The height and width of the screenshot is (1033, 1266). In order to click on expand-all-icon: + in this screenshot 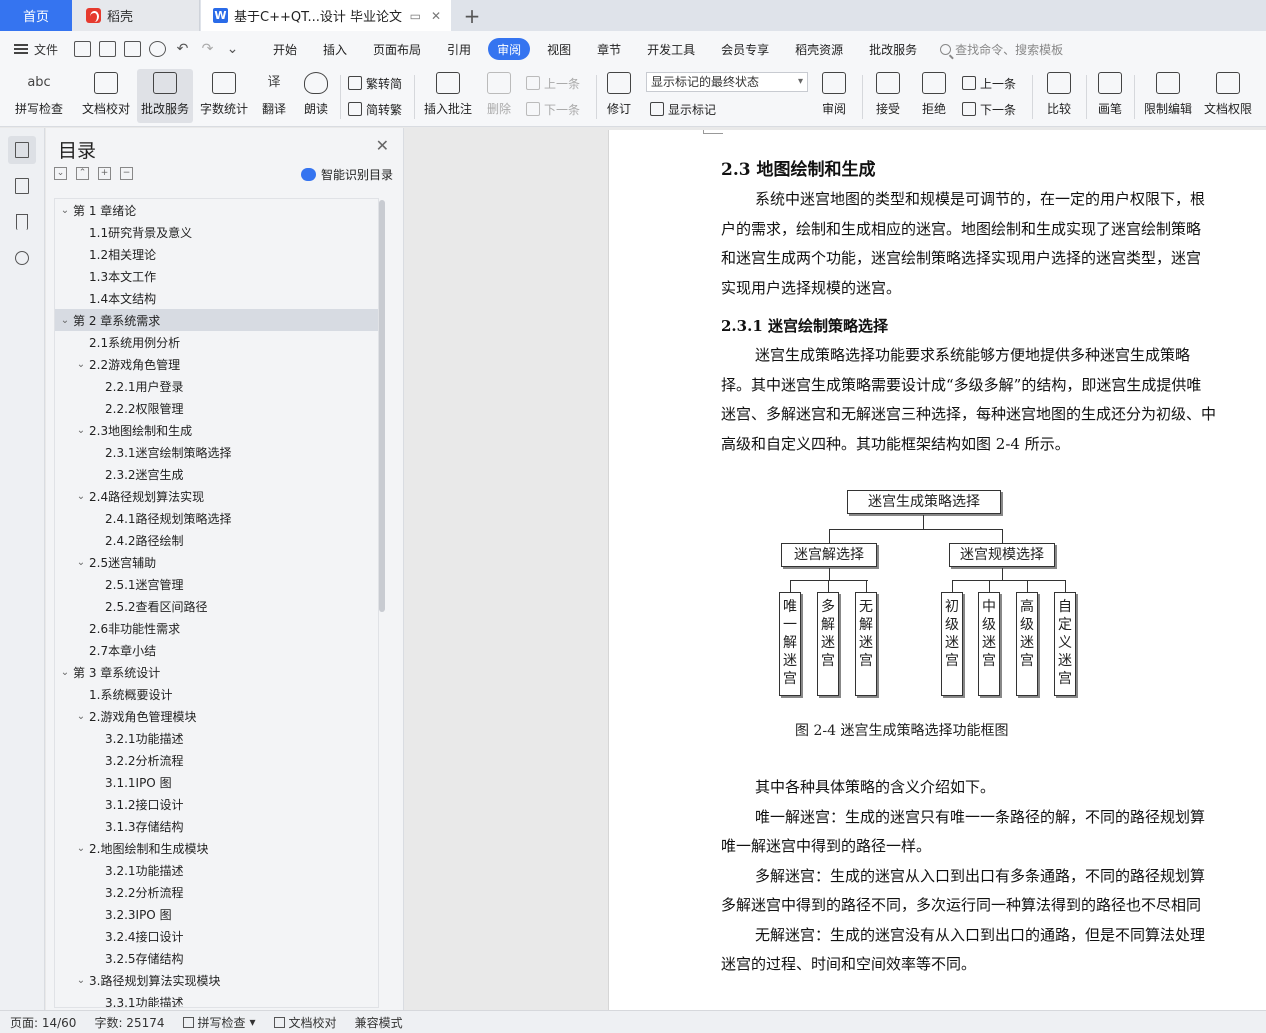, I will do `click(104, 173)`.